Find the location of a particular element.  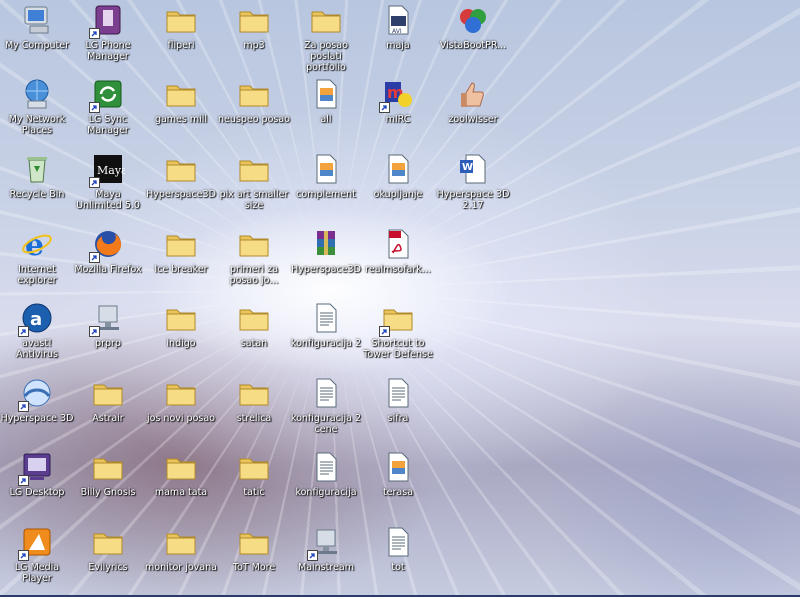

desktop-icon-ice-breaker: Ice breaker is located at coordinates (181, 259).